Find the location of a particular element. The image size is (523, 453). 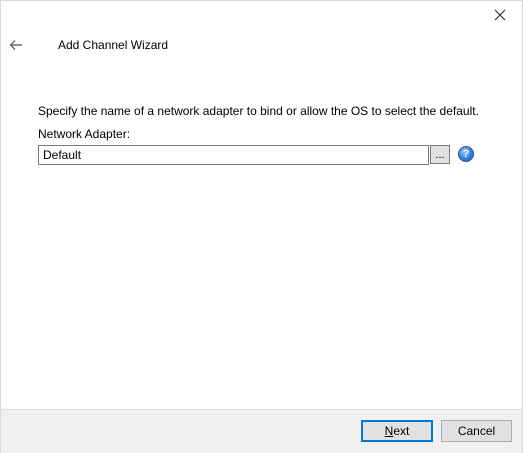

cancel-button: Cancel is located at coordinates (476, 431).